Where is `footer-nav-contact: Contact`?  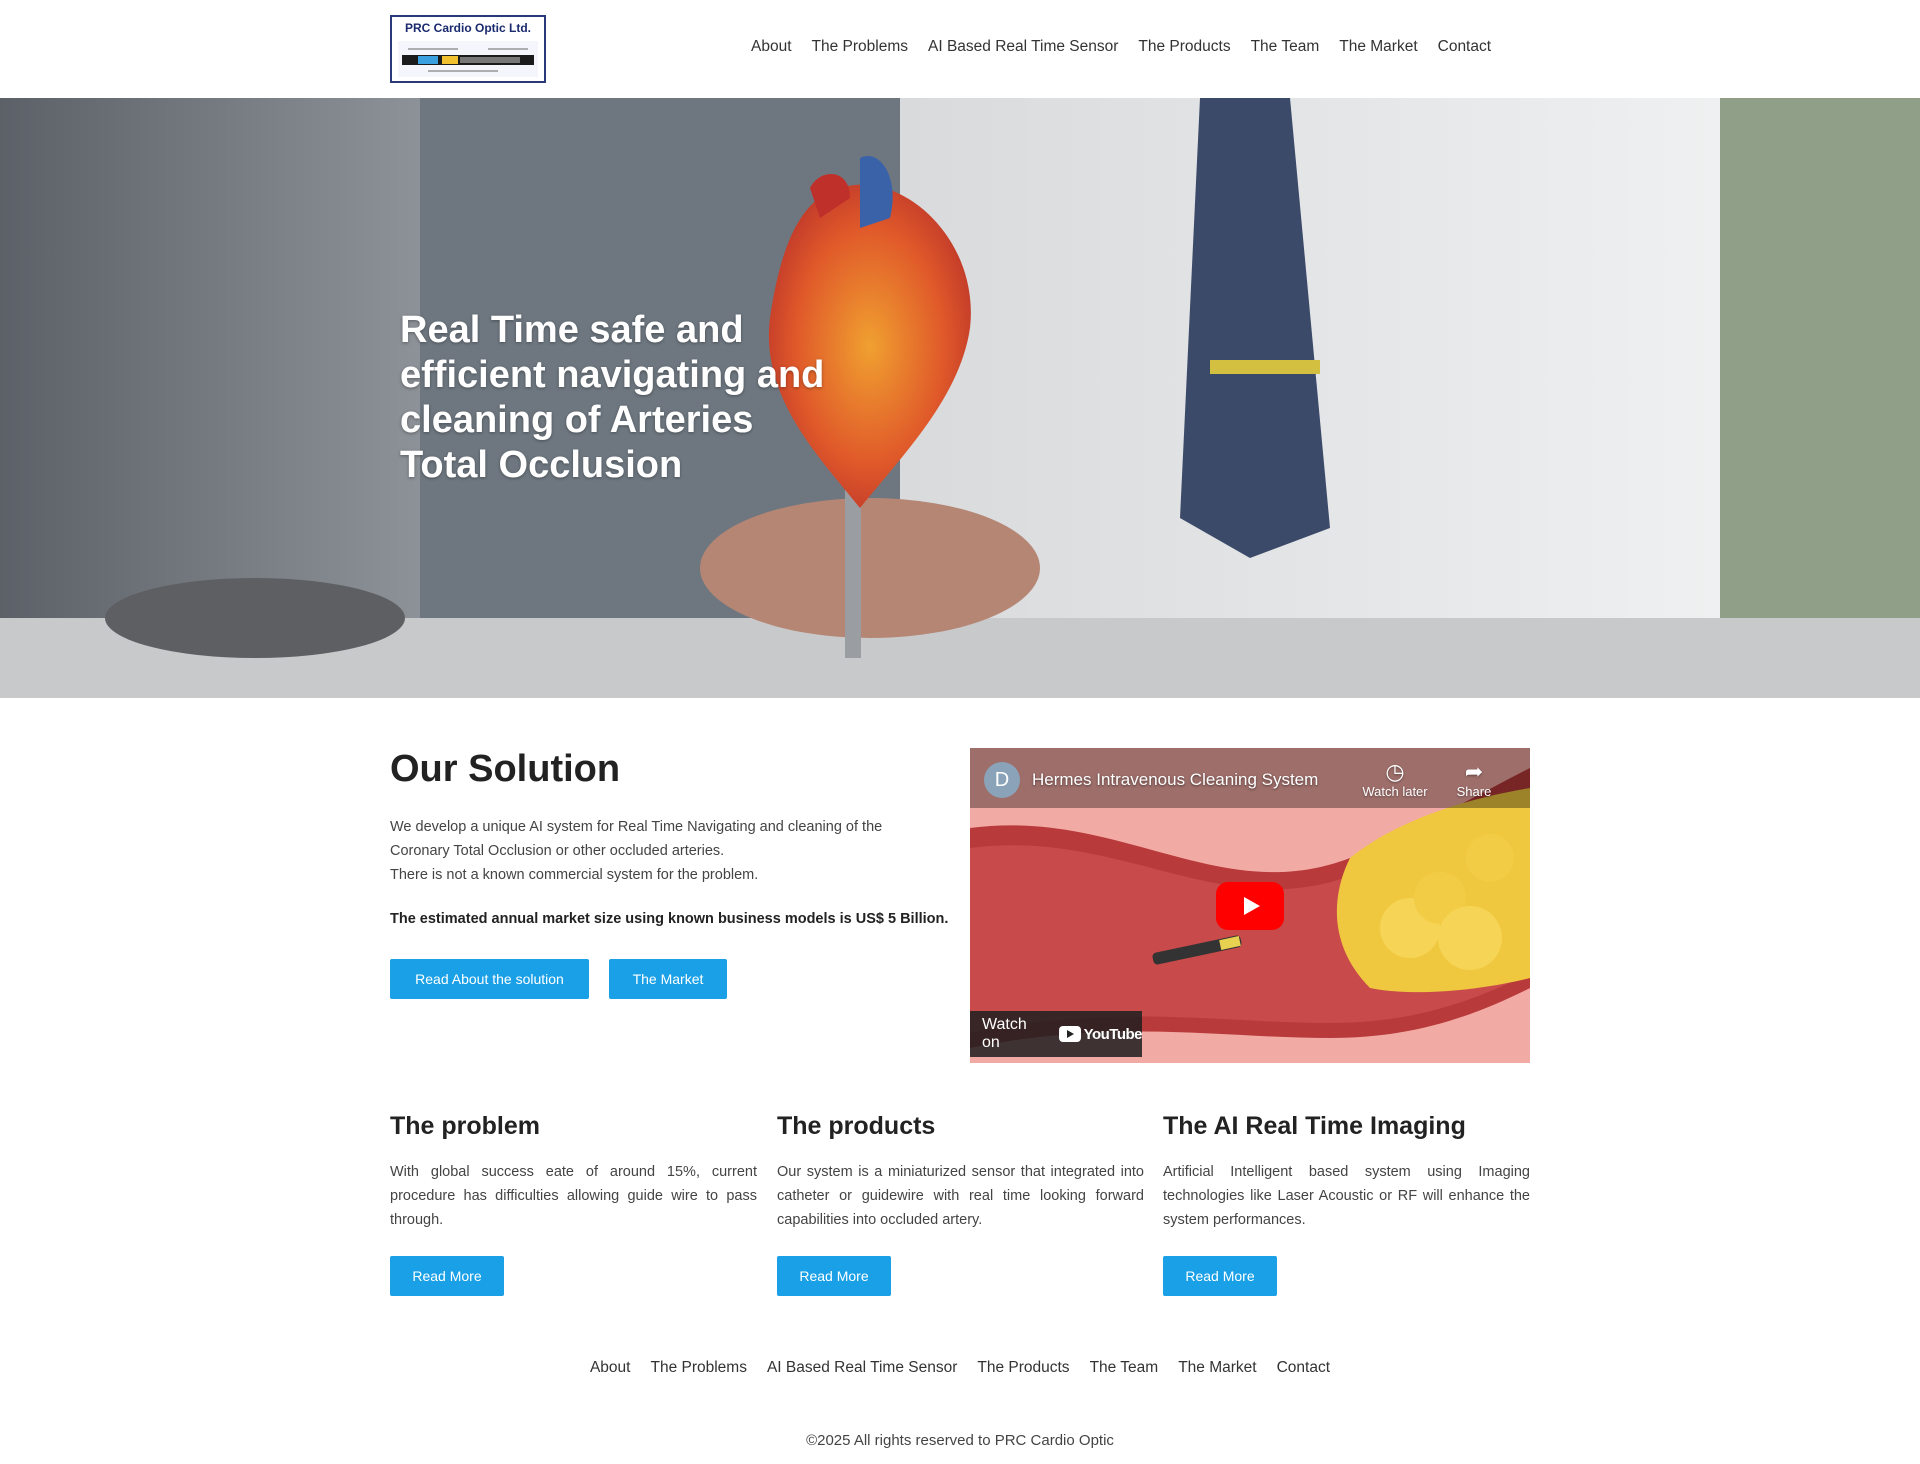
footer-nav-contact: Contact is located at coordinates (1303, 1368).